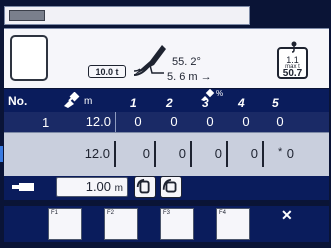  I want to click on f3-label: F3, so click(167, 213).